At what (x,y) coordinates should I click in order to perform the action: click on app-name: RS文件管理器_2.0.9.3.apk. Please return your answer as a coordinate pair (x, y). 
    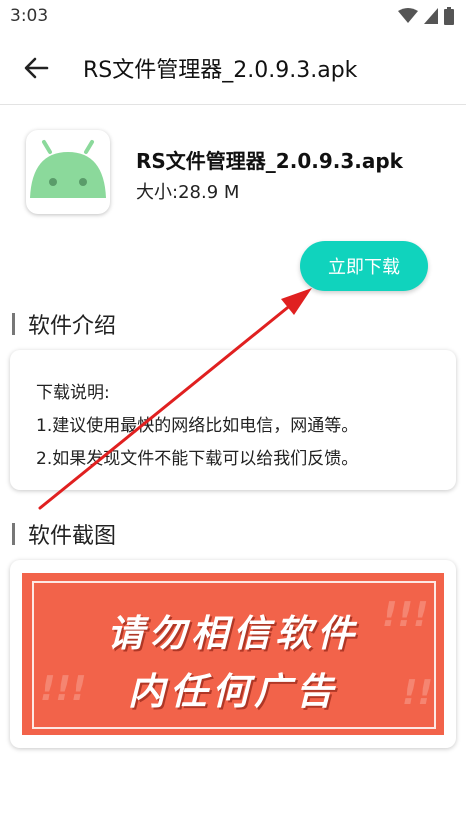
    Looking at the image, I should click on (269, 161).